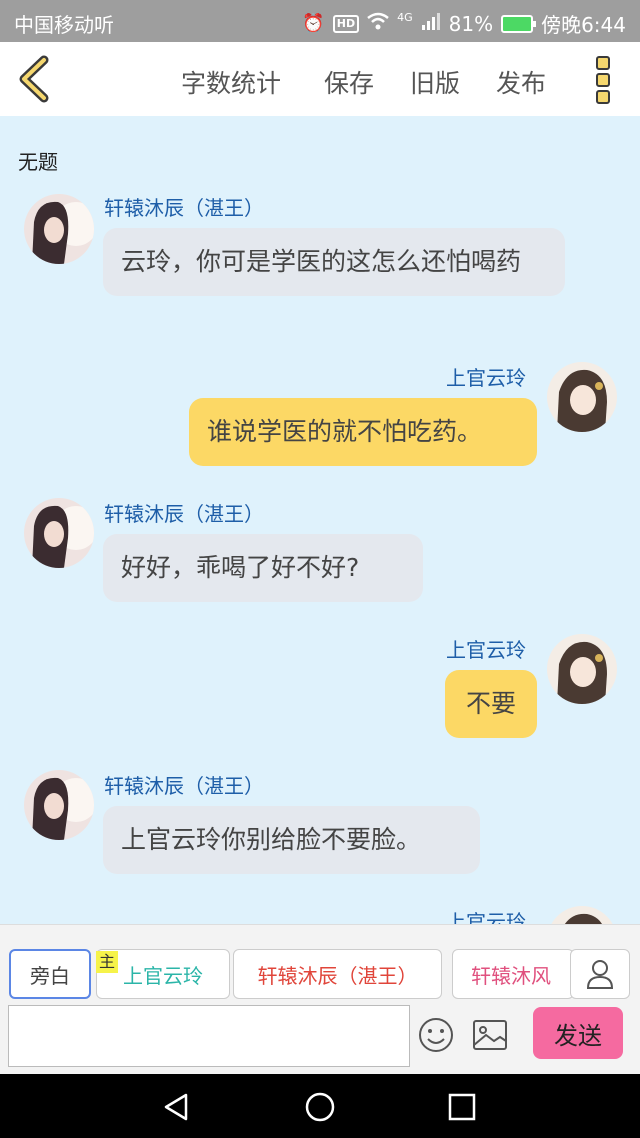 The image size is (640, 1138). Describe the element at coordinates (337, 974) in the screenshot. I see `role-chip-xuanyuan-muchen: 轩辕沐辰（湛王）` at that location.